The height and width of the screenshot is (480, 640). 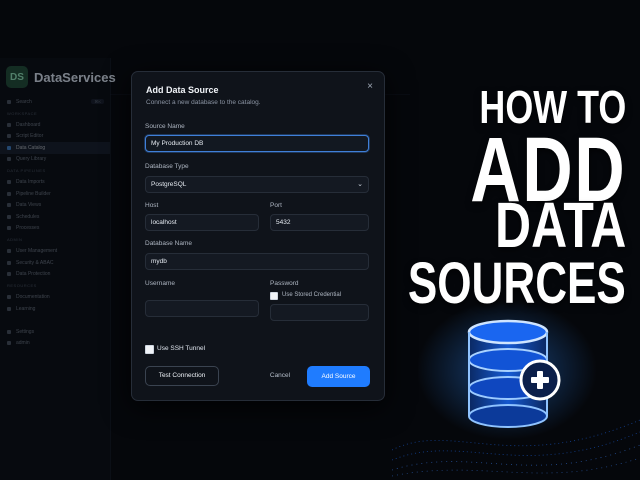 I want to click on sidebar-item: Data Imports, so click(x=55, y=183).